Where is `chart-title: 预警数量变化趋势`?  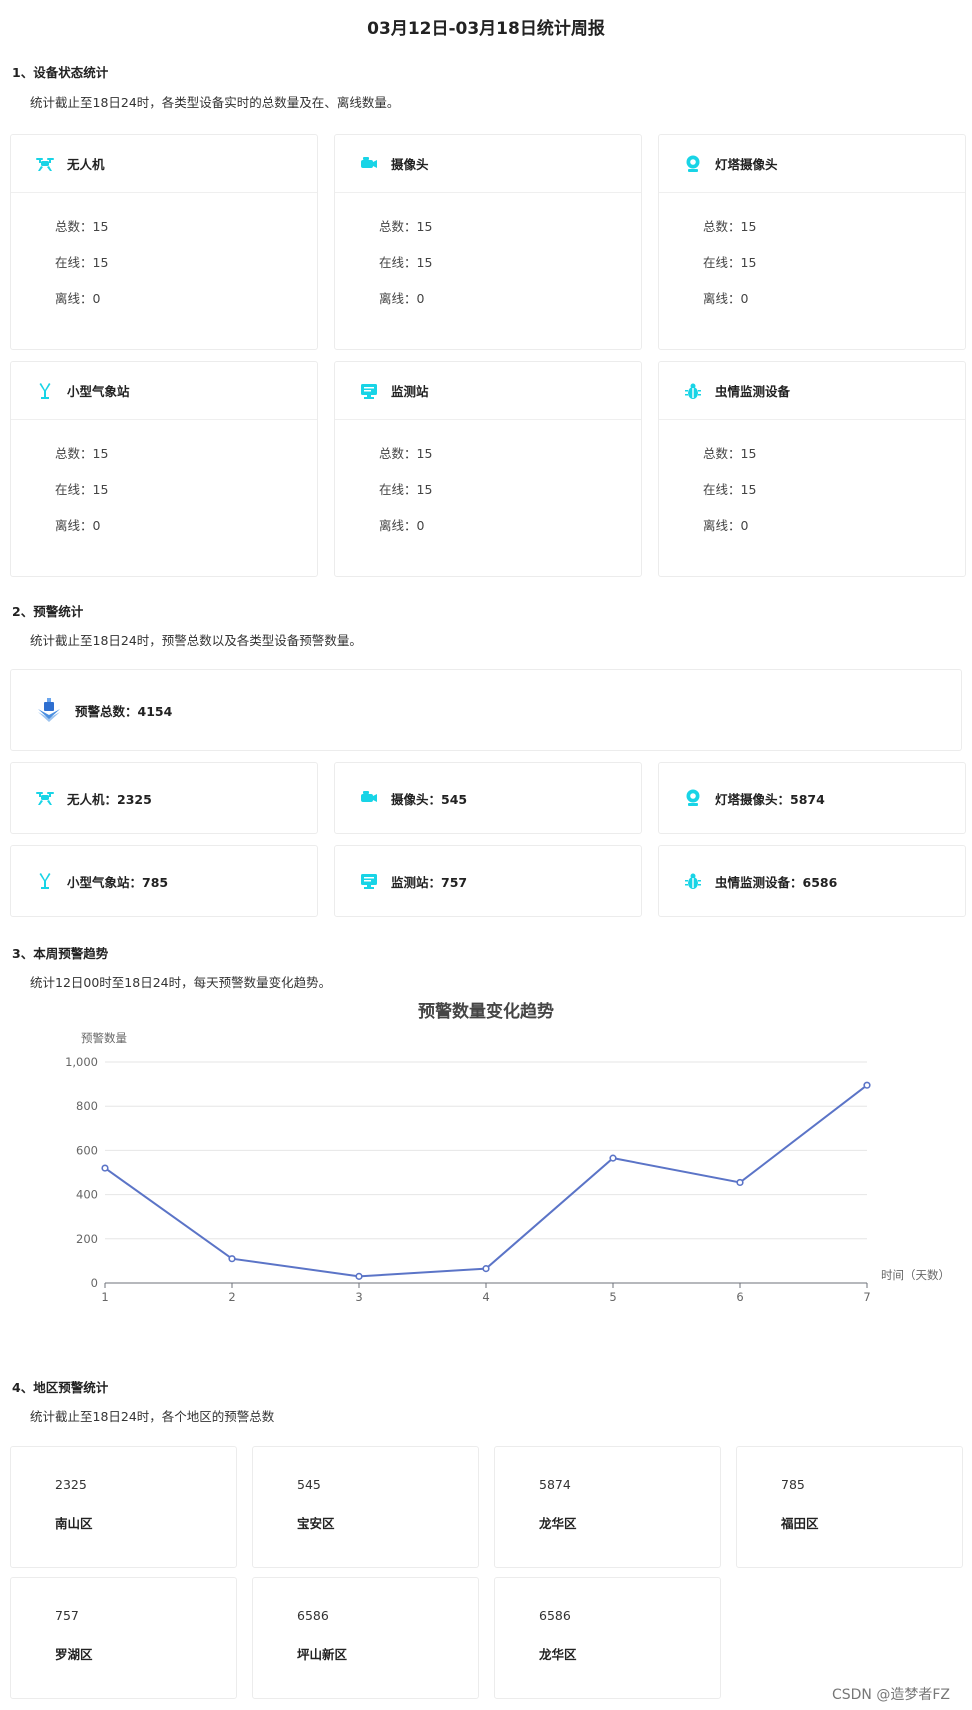
chart-title: 预警数量变化趋势 is located at coordinates (486, 1011).